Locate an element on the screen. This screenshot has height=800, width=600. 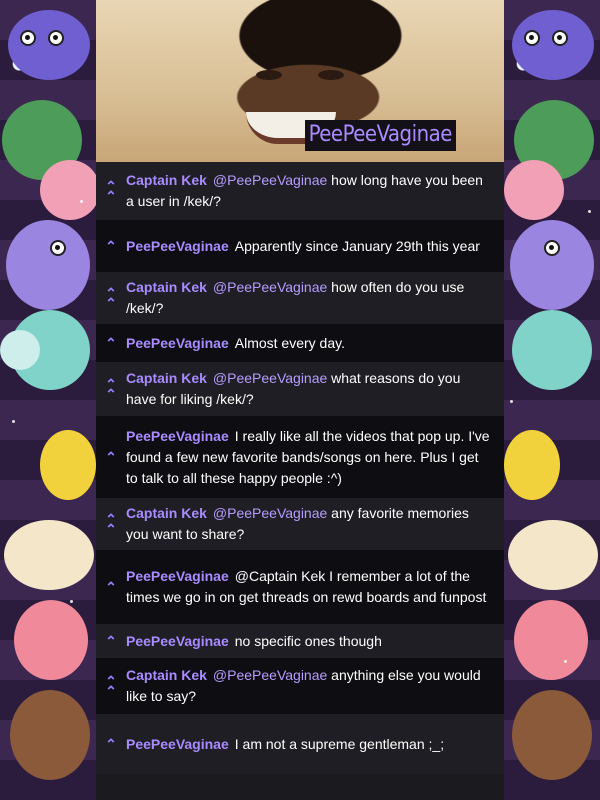
message-body: PeePeeVaginae no specific ones though is located at coordinates (254, 641).